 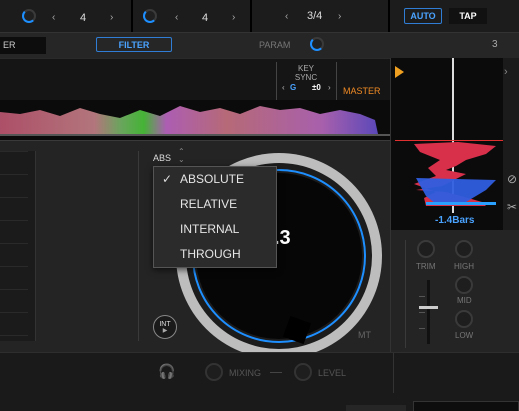 What do you see at coordinates (428, 307) in the screenshot?
I see `fader-handle` at bounding box center [428, 307].